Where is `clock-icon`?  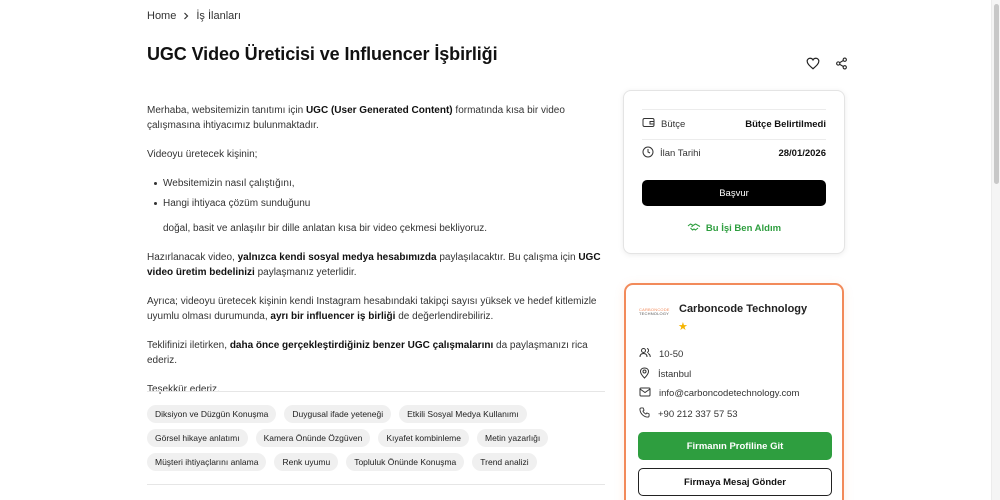 clock-icon is located at coordinates (648, 153).